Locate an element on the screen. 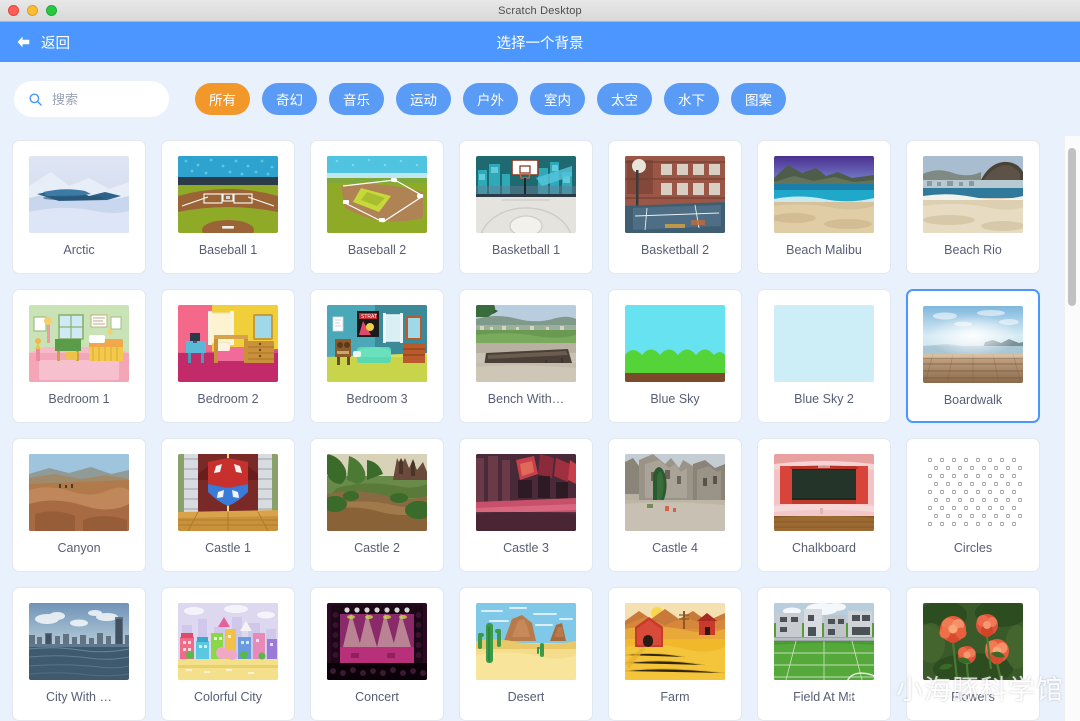 The image size is (1080, 721). tag-filter-3: 音乐 is located at coordinates (356, 99).